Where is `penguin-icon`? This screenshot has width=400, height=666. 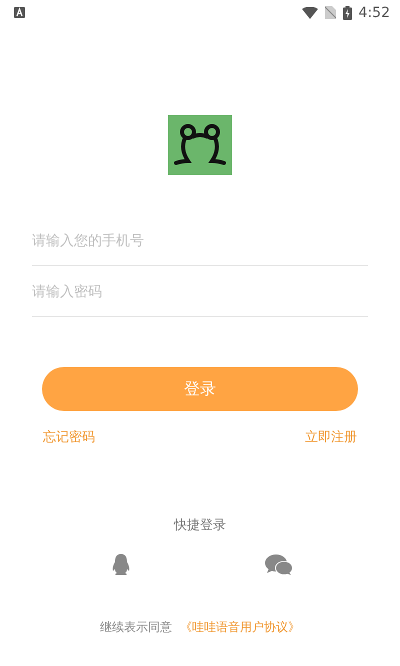
penguin-icon is located at coordinates (121, 565).